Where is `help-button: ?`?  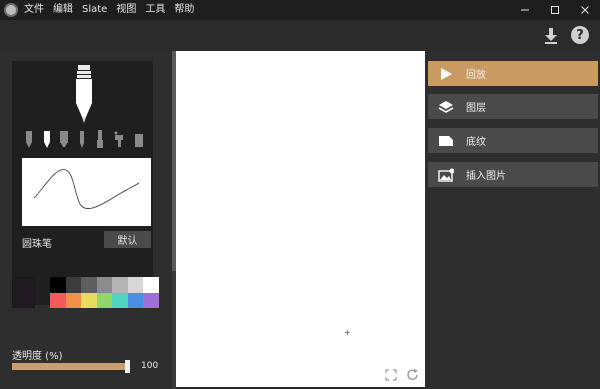 help-button: ? is located at coordinates (580, 35).